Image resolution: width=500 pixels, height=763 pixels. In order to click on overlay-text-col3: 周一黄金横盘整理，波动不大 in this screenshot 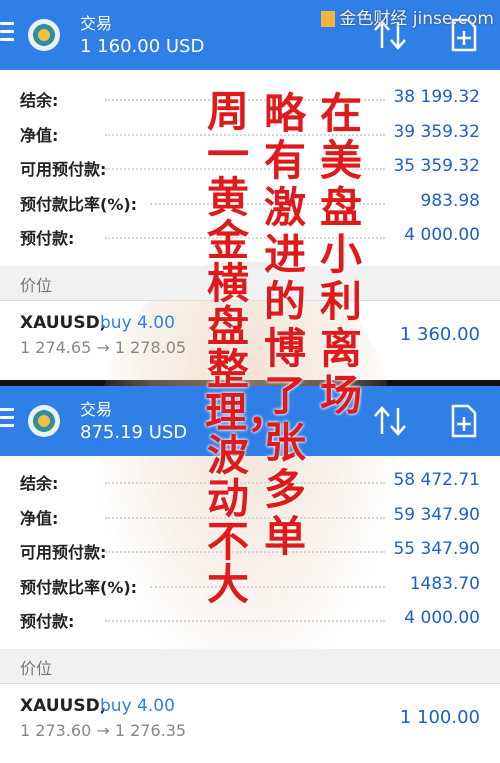, I will do `click(247, 348)`.